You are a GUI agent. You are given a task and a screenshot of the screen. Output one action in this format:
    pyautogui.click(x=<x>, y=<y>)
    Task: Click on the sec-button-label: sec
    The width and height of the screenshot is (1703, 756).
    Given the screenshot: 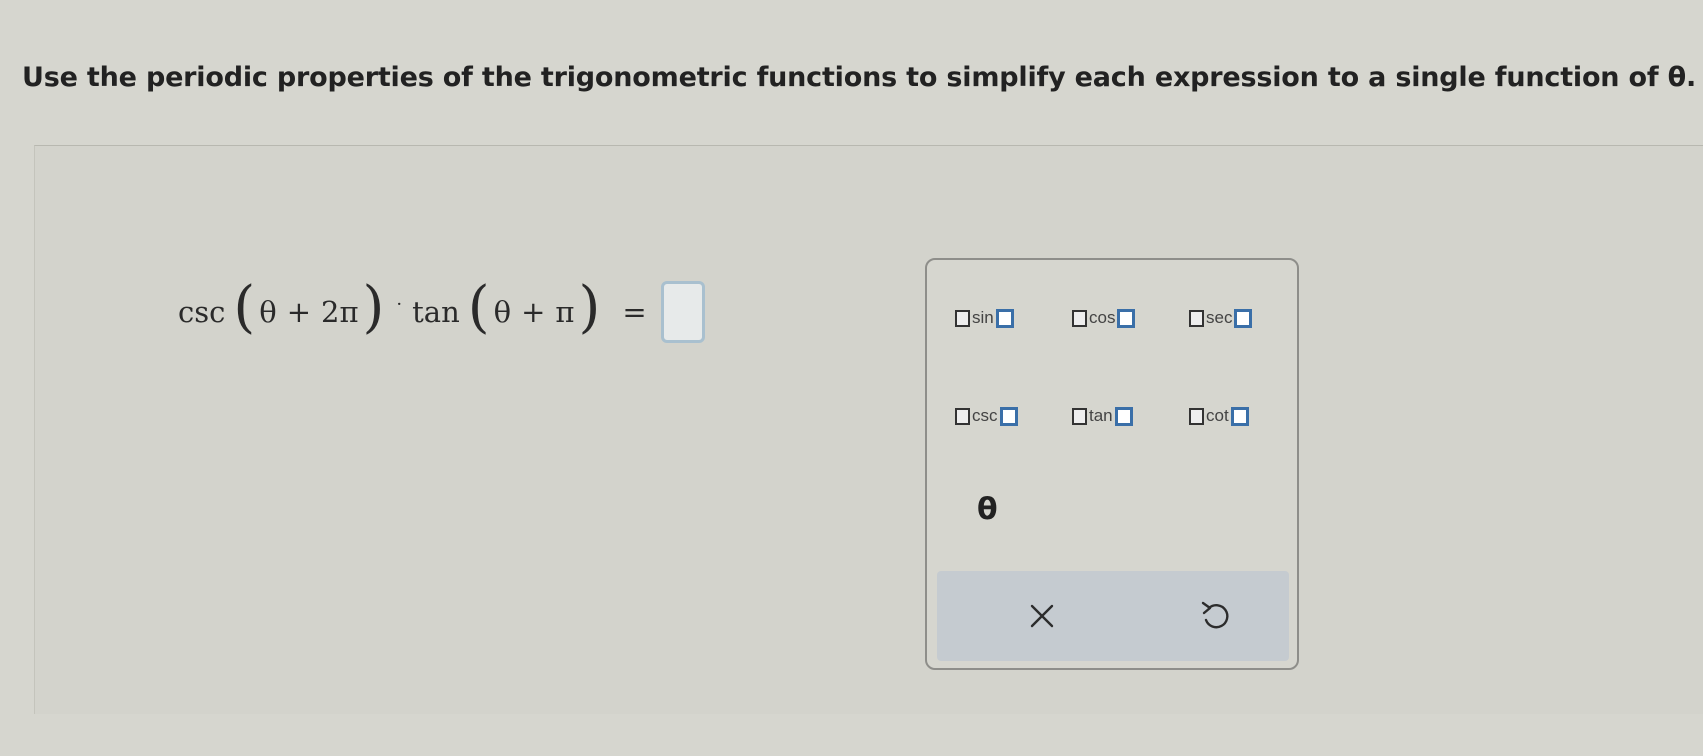 What is the action you would take?
    pyautogui.click(x=1219, y=317)
    